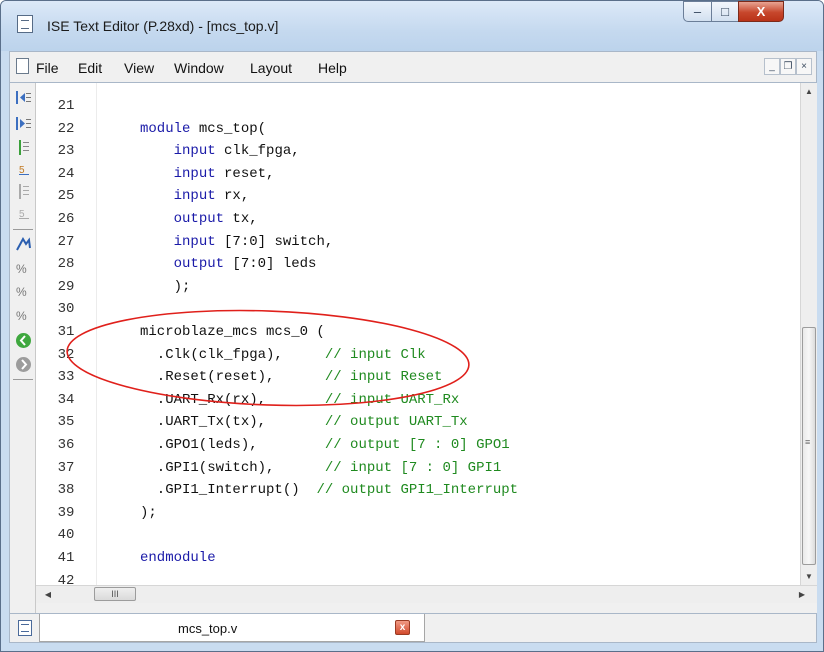  Describe the element at coordinates (23, 191) in the screenshot. I see `comment-block-icon` at that location.